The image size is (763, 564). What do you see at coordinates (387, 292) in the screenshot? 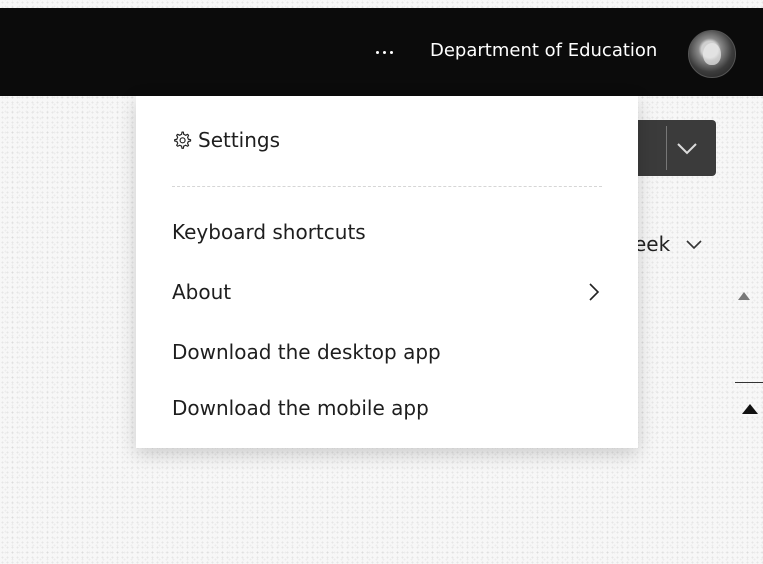
I see `menu-item-about: About` at bounding box center [387, 292].